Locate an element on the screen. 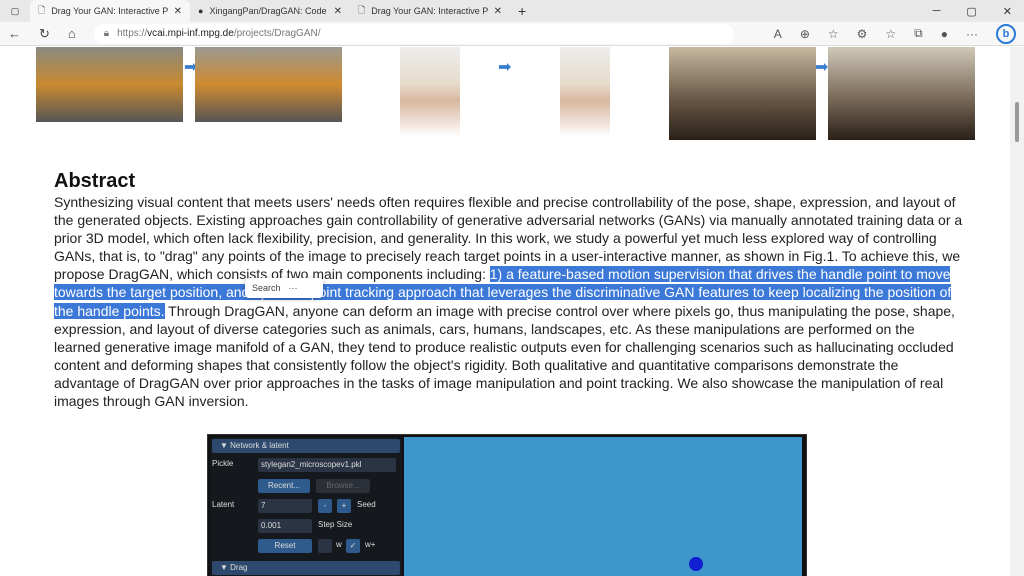  scrollbar is located at coordinates (1017, 311).